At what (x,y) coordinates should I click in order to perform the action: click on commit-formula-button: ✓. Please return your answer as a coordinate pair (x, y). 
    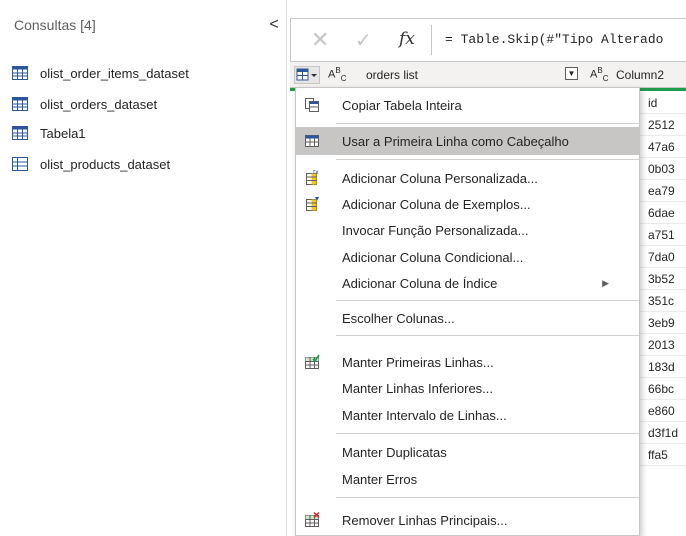
    Looking at the image, I should click on (363, 40).